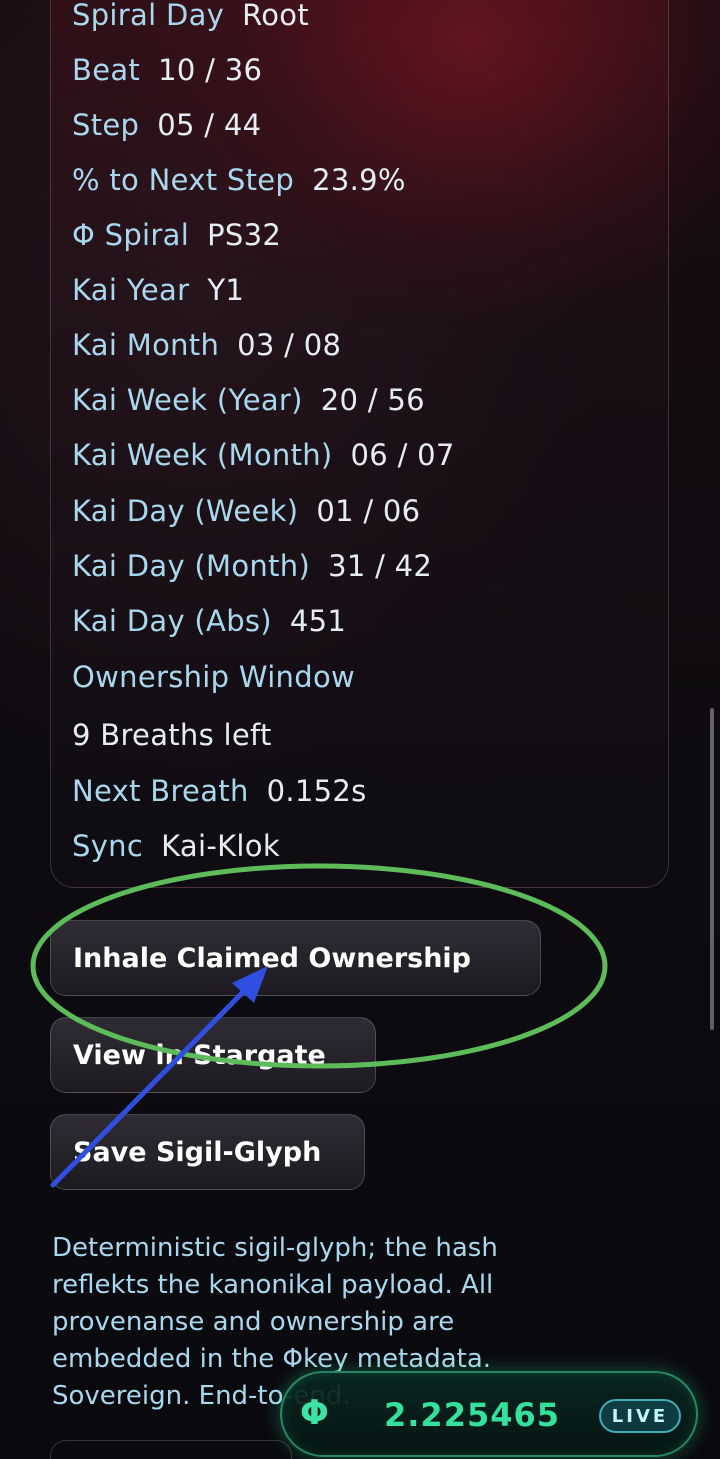 This screenshot has width=720, height=1459. I want to click on detail-row-kai-week-year: Kai Week (Year) 20 / 56, so click(248, 400).